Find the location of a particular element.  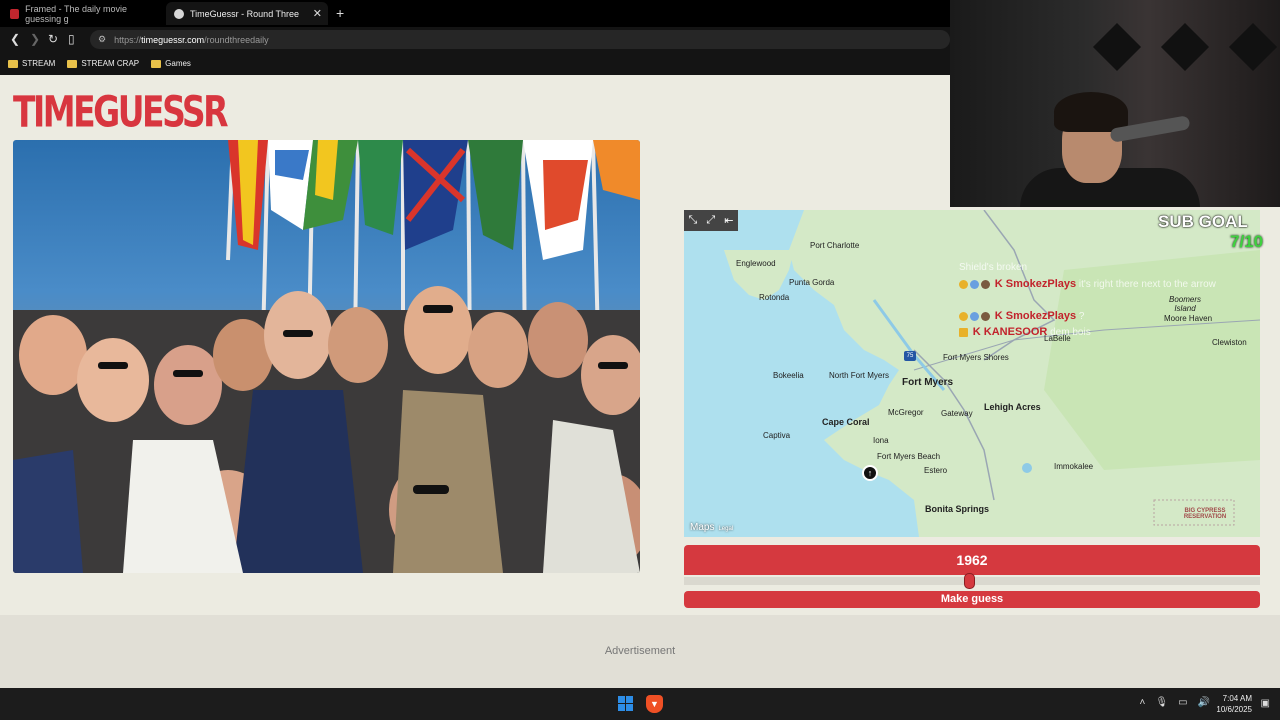

url-host: timeguessr.com is located at coordinates (173, 39).